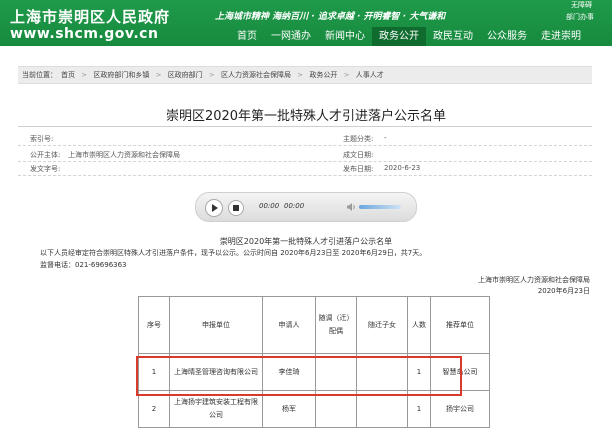  I want to click on breadcrumb-item: 区政府部门和乡镇, so click(121, 75).